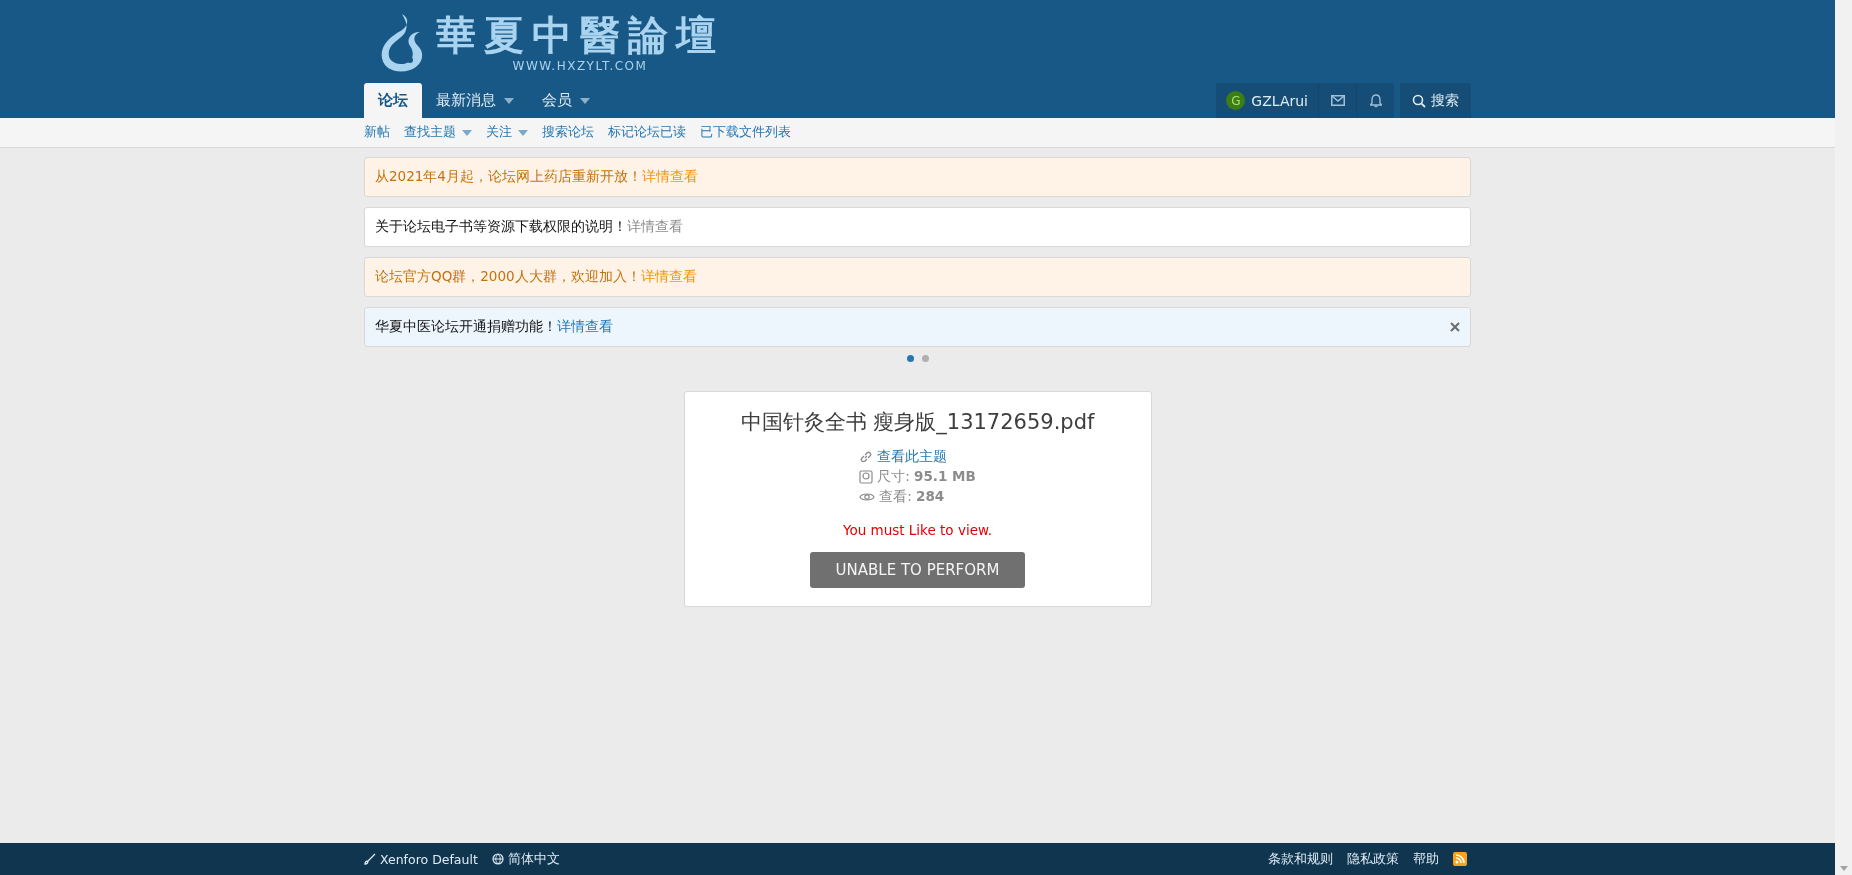  What do you see at coordinates (566, 100) in the screenshot?
I see `nav-tab: 会员` at bounding box center [566, 100].